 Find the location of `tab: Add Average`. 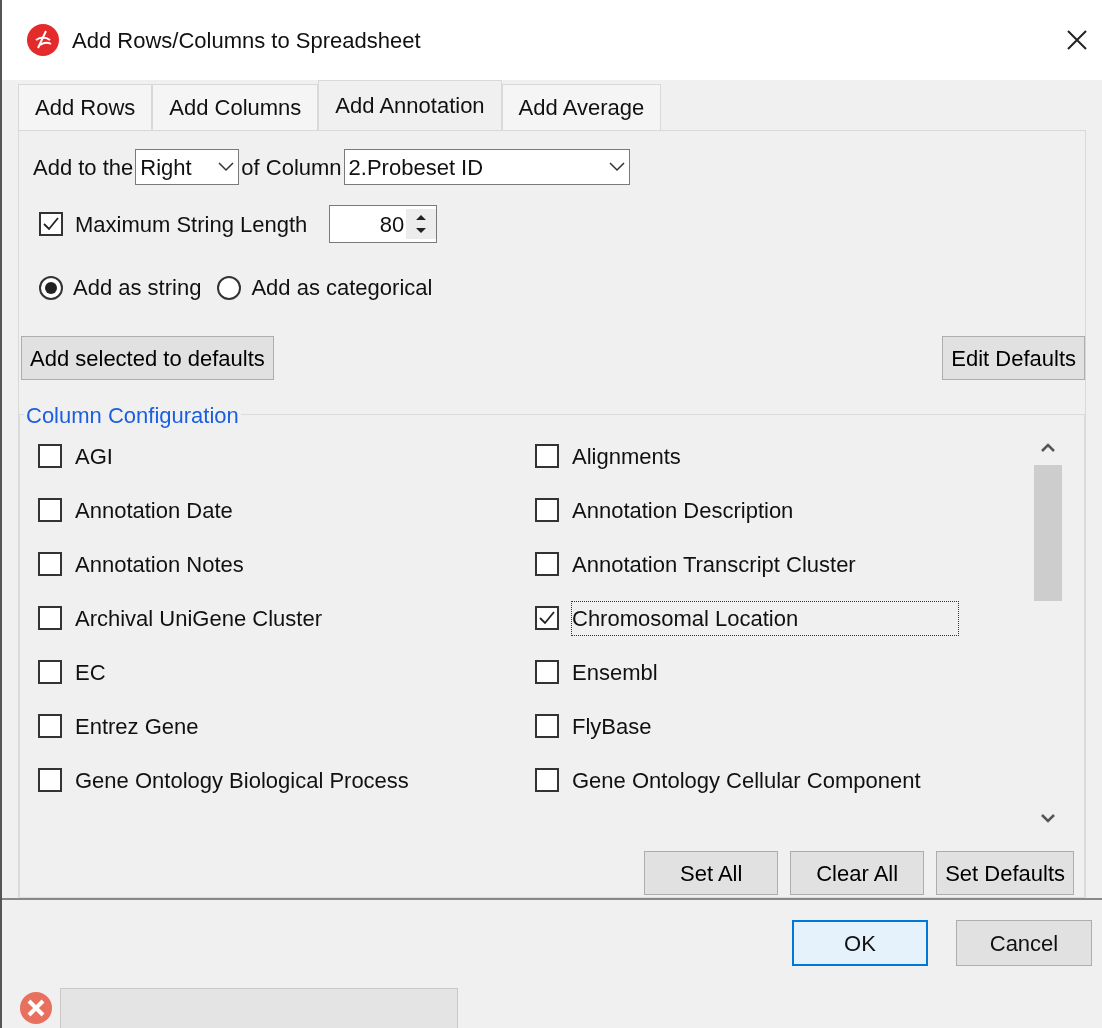

tab: Add Average is located at coordinates (581, 107).